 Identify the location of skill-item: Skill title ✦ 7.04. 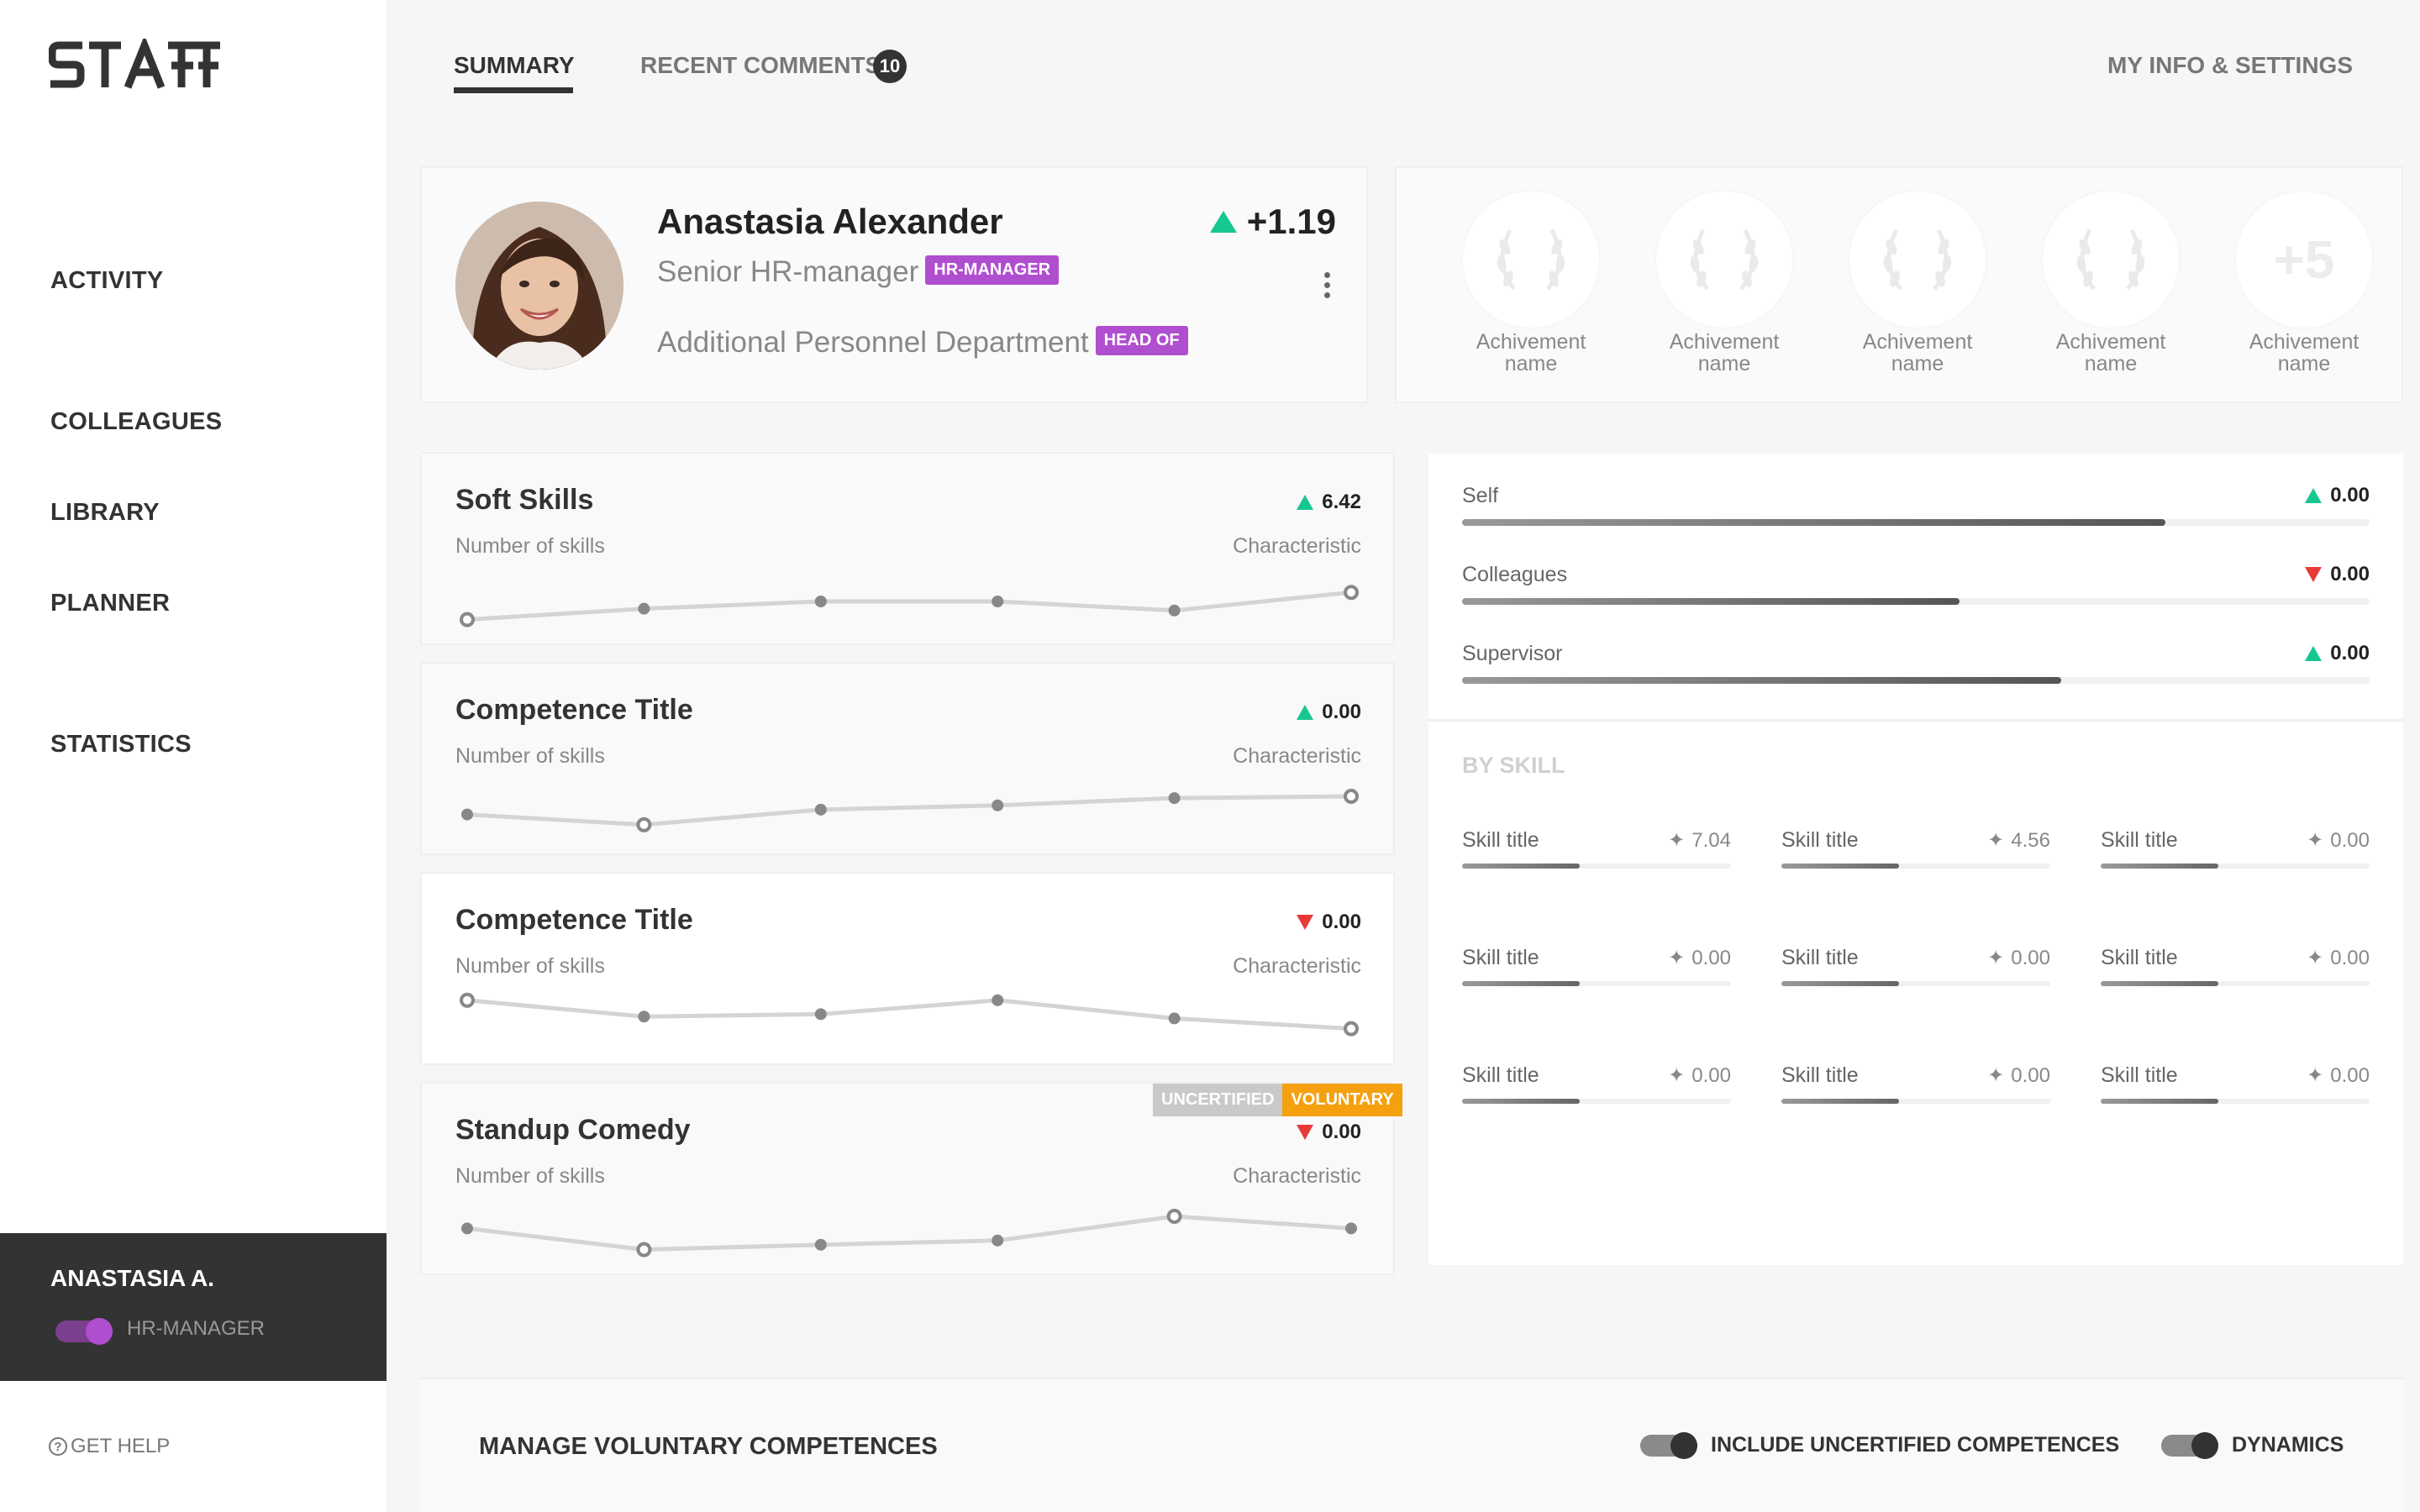
(1596, 848).